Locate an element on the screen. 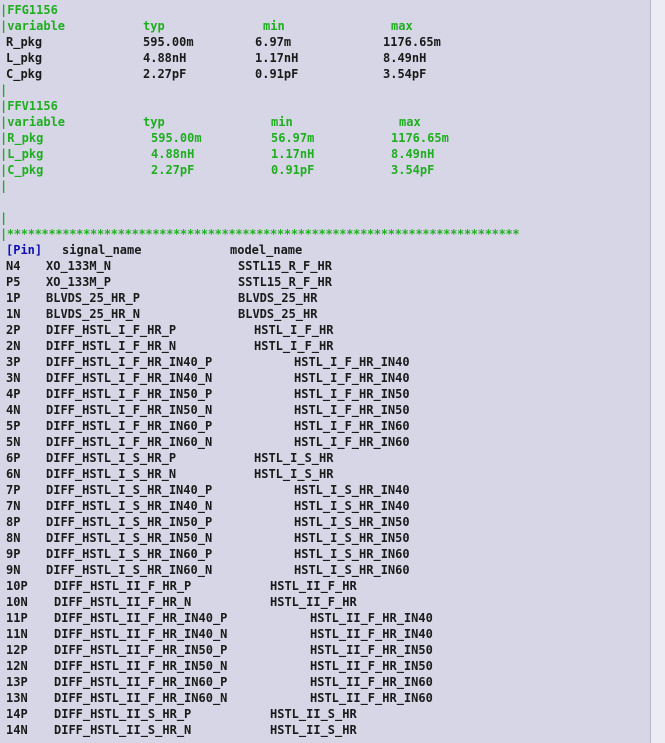  pin-number: 13P is located at coordinates (17, 682).